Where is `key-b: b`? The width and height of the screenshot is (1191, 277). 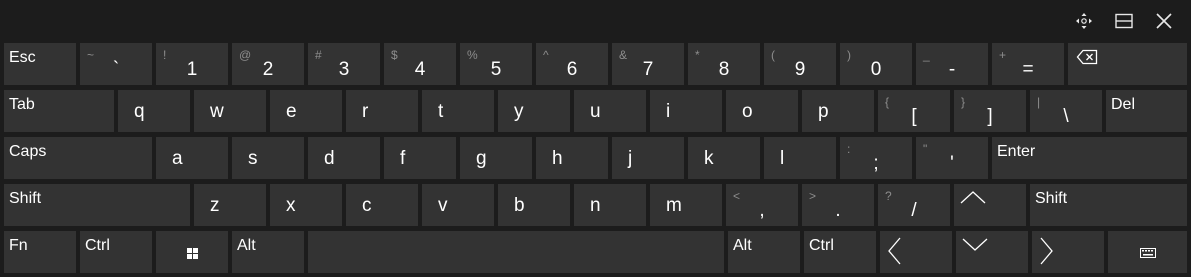 key-b: b is located at coordinates (534, 205).